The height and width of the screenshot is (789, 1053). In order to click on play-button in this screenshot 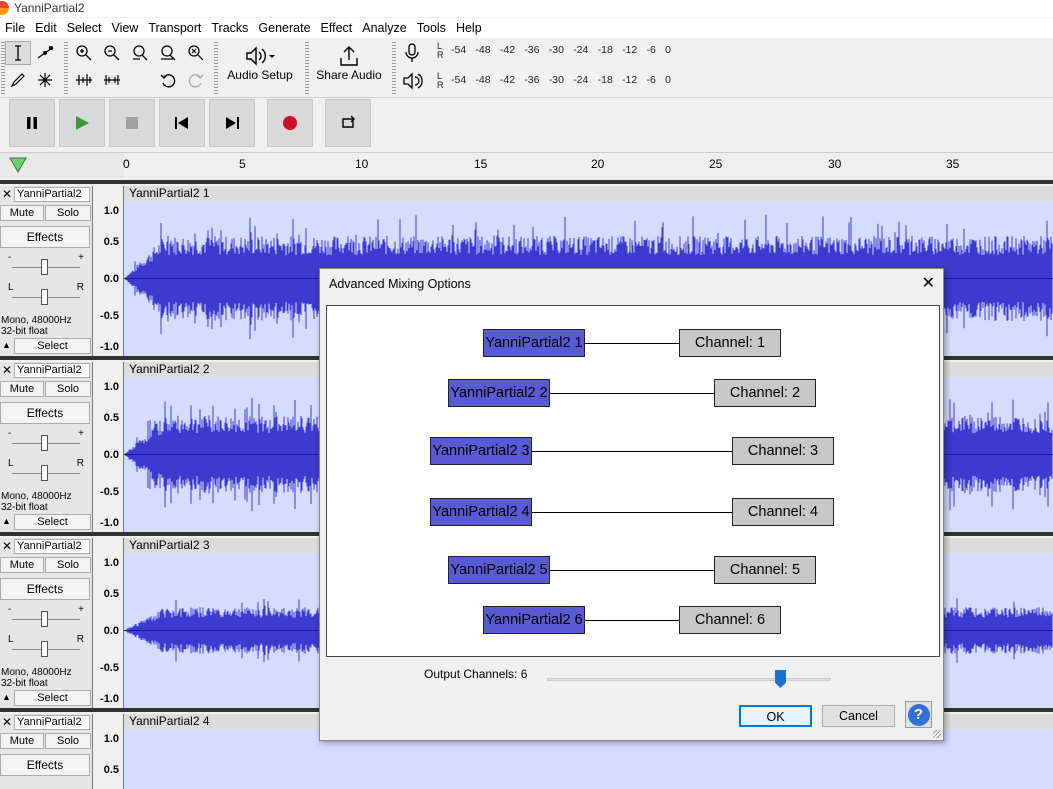, I will do `click(82, 123)`.